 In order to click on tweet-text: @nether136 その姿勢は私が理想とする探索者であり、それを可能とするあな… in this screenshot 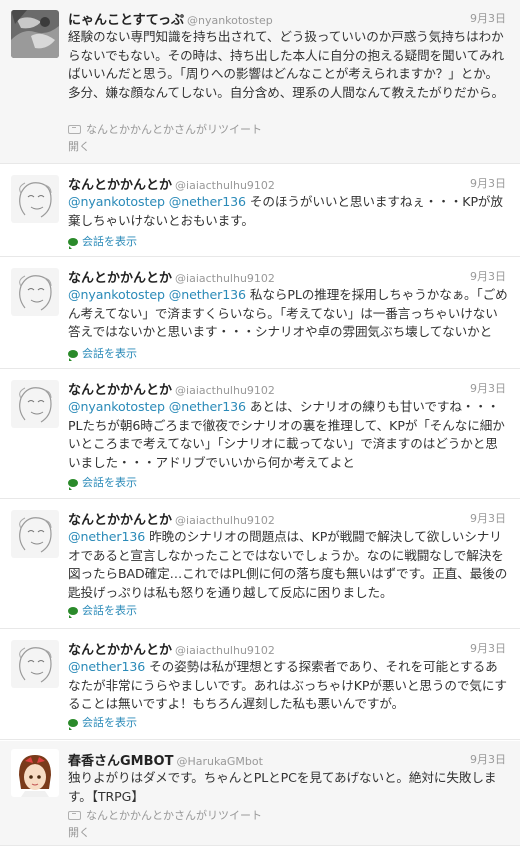, I will do `click(288, 686)`.